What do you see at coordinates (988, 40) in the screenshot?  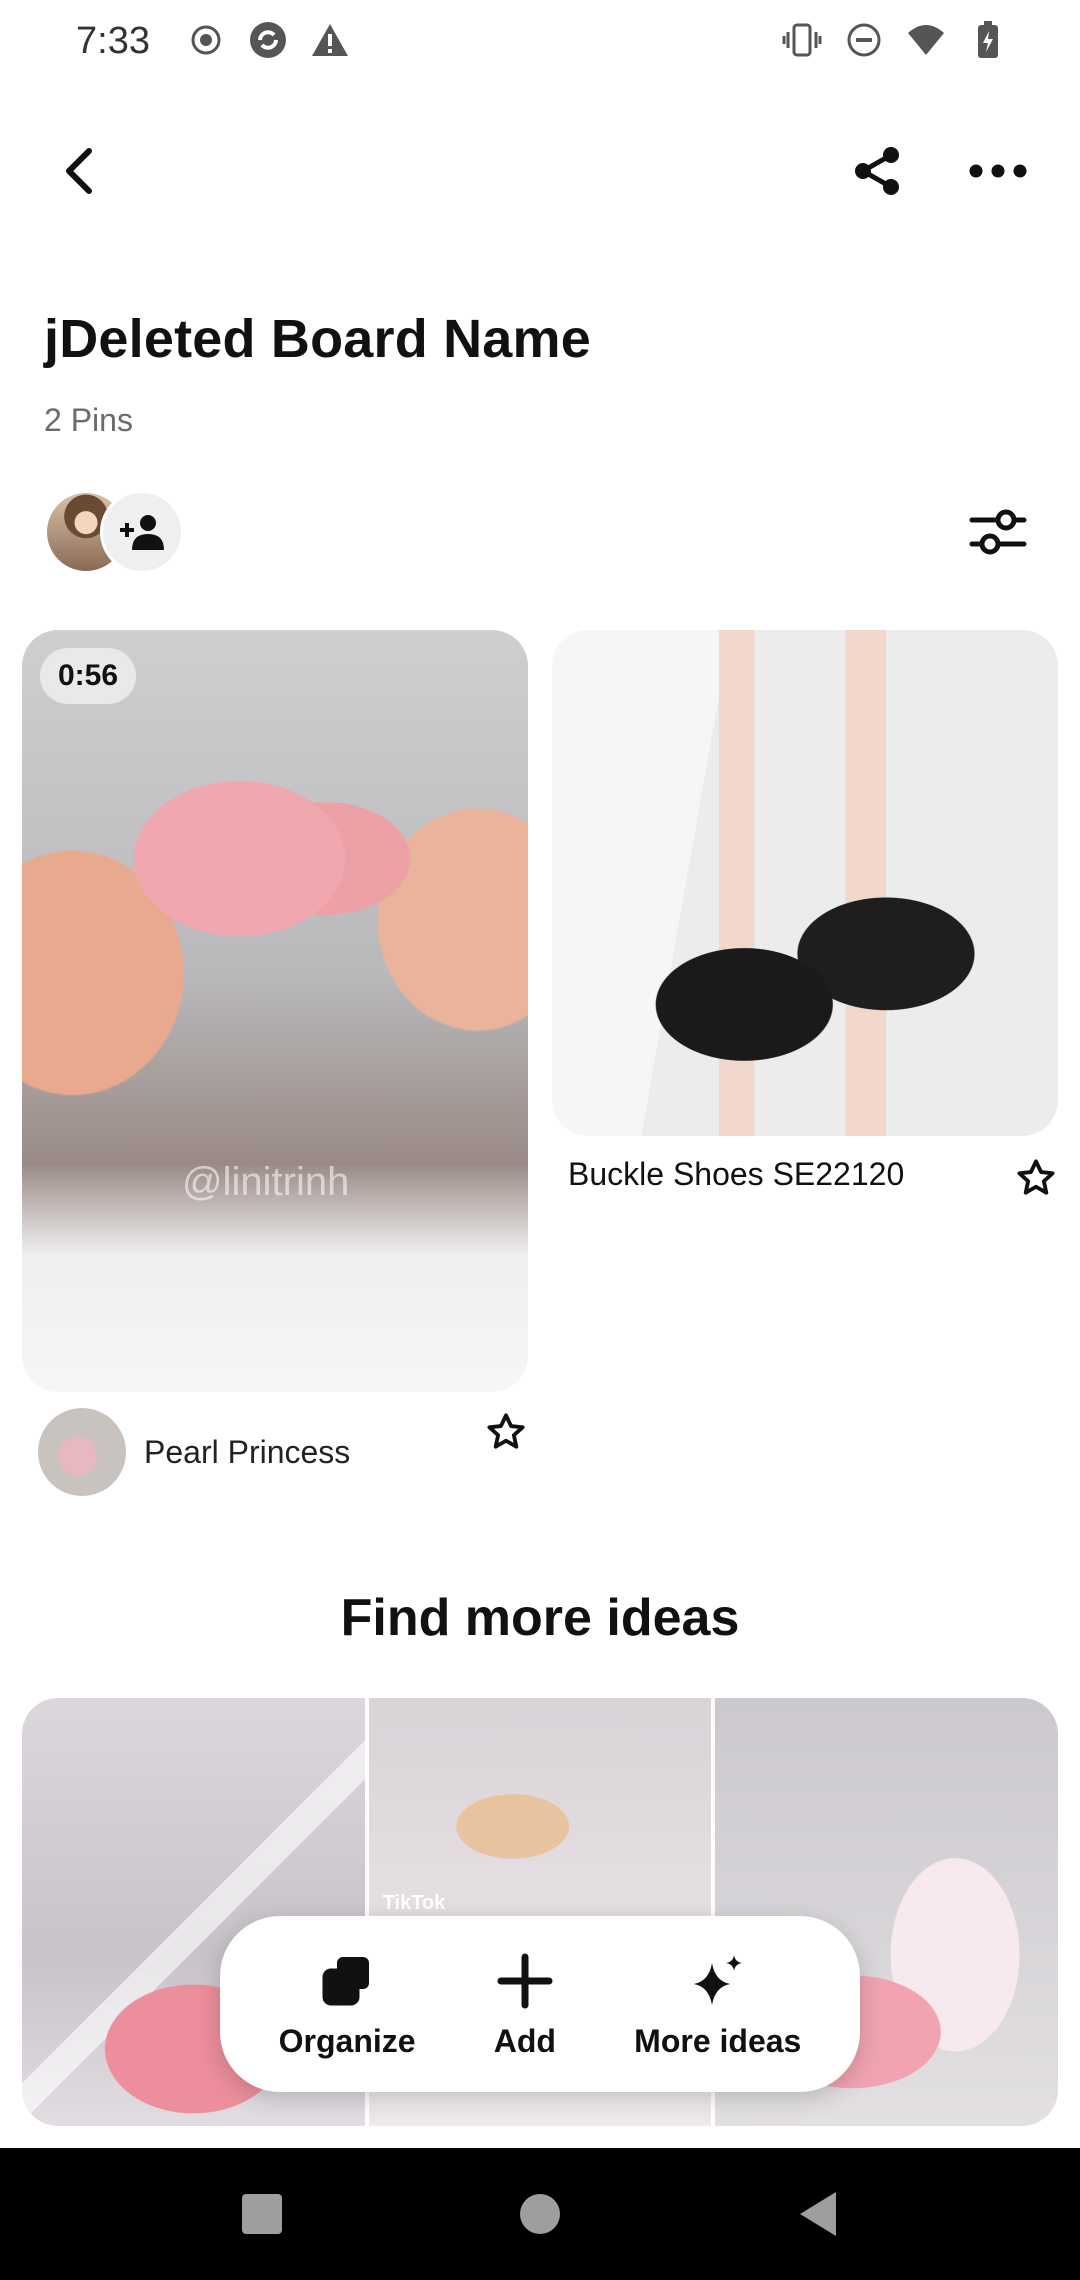 I see `battery-charging-icon` at bounding box center [988, 40].